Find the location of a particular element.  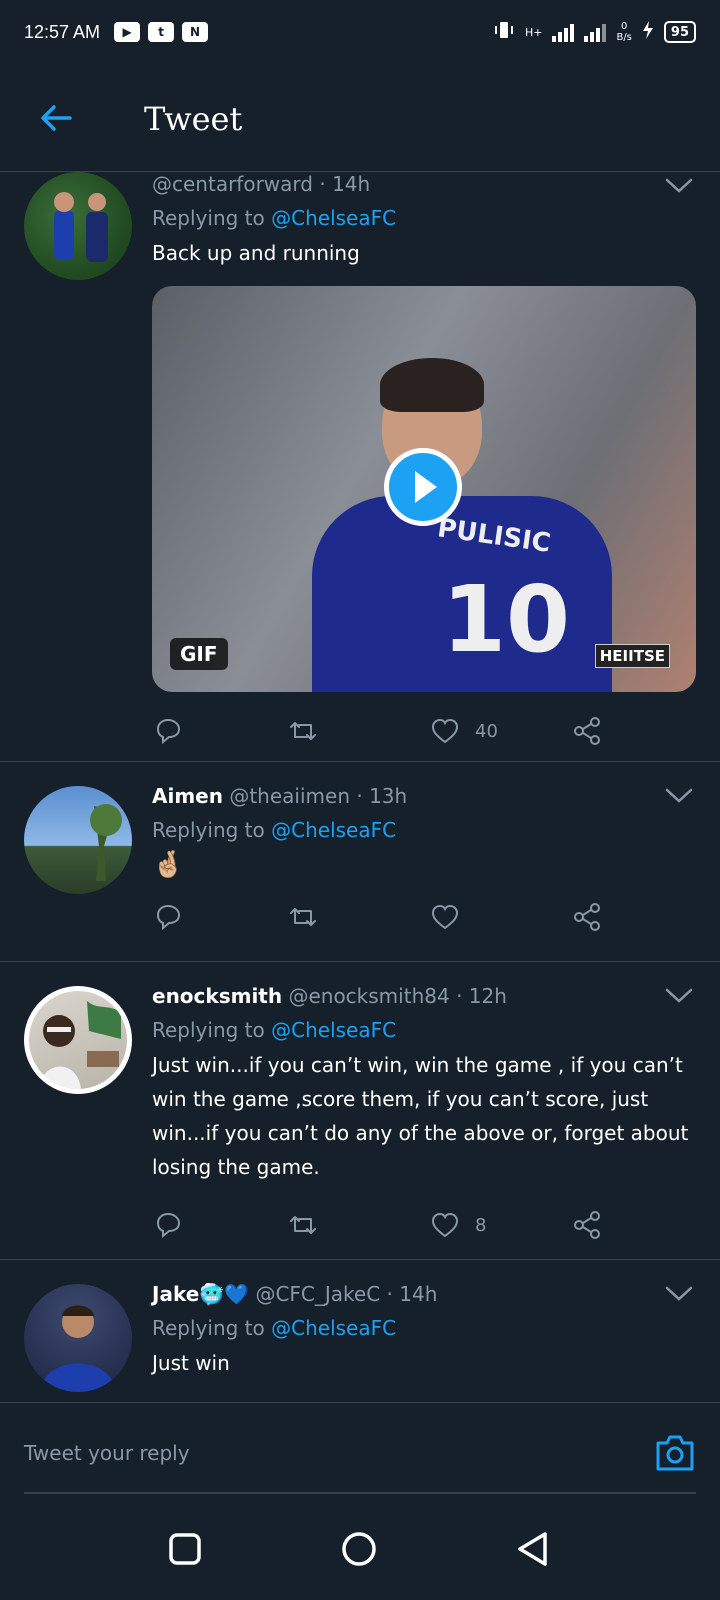

system-nav-bar is located at coordinates (360, 1548).